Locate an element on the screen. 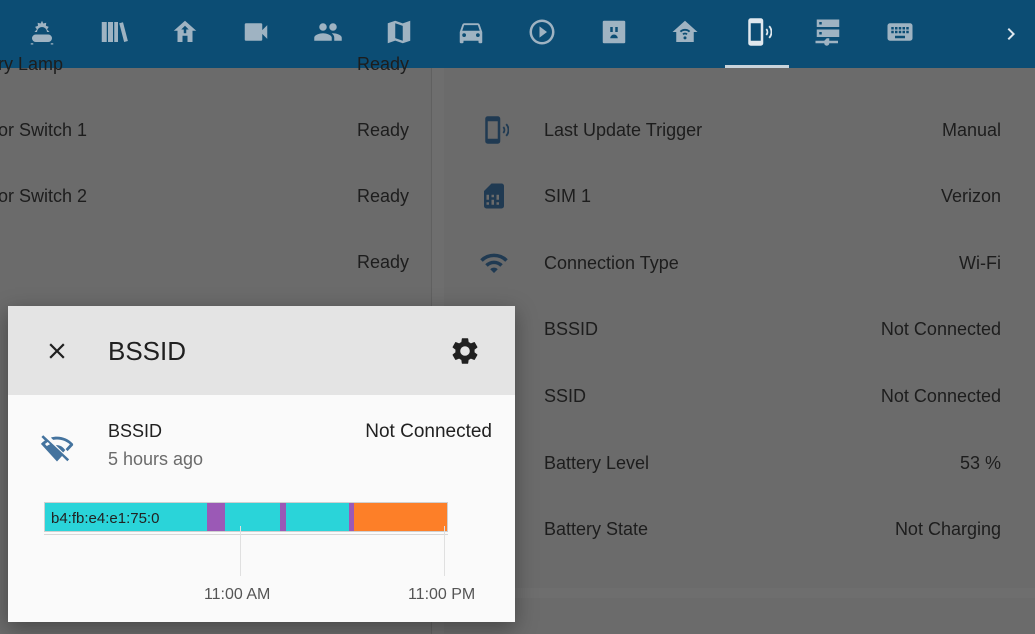  chevron-right-icon is located at coordinates (1011, 34).